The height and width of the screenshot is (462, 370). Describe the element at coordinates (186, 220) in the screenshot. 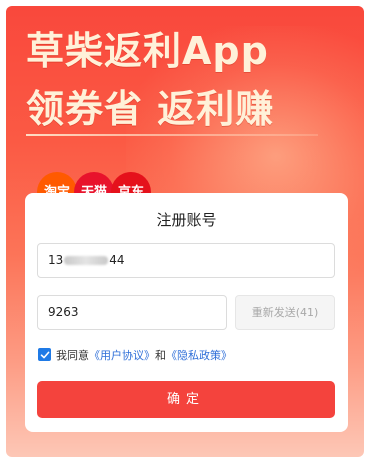

I see `register-title: 注册账号` at that location.